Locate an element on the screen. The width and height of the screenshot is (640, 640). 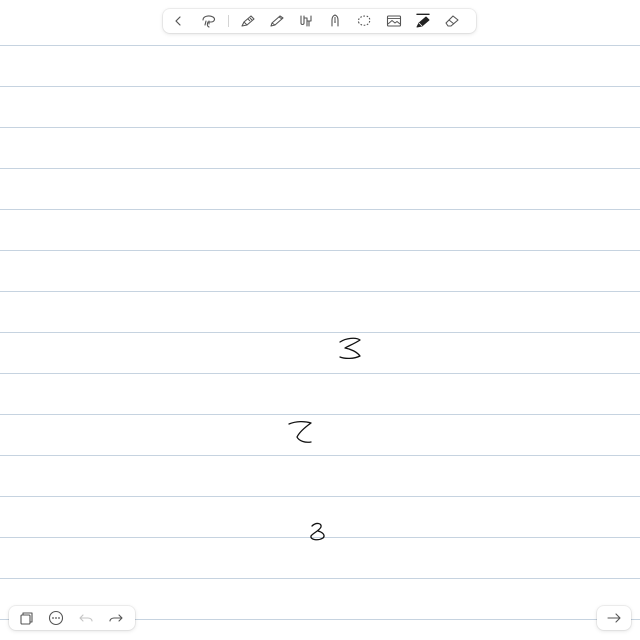
fountain-pen-icon is located at coordinates (335, 20).